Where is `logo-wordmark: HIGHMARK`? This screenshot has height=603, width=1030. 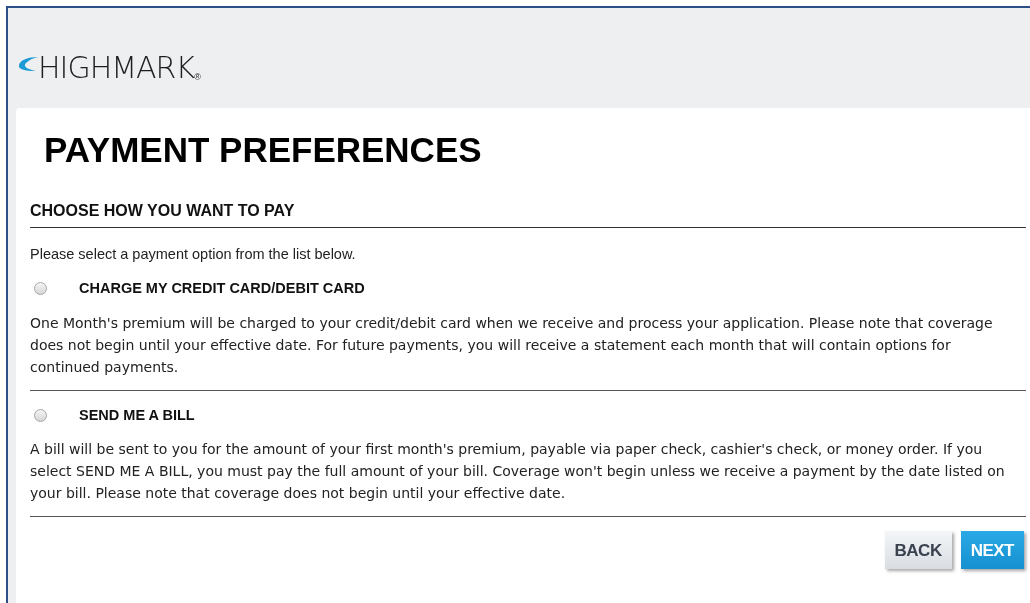
logo-wordmark: HIGHMARK is located at coordinates (116, 68).